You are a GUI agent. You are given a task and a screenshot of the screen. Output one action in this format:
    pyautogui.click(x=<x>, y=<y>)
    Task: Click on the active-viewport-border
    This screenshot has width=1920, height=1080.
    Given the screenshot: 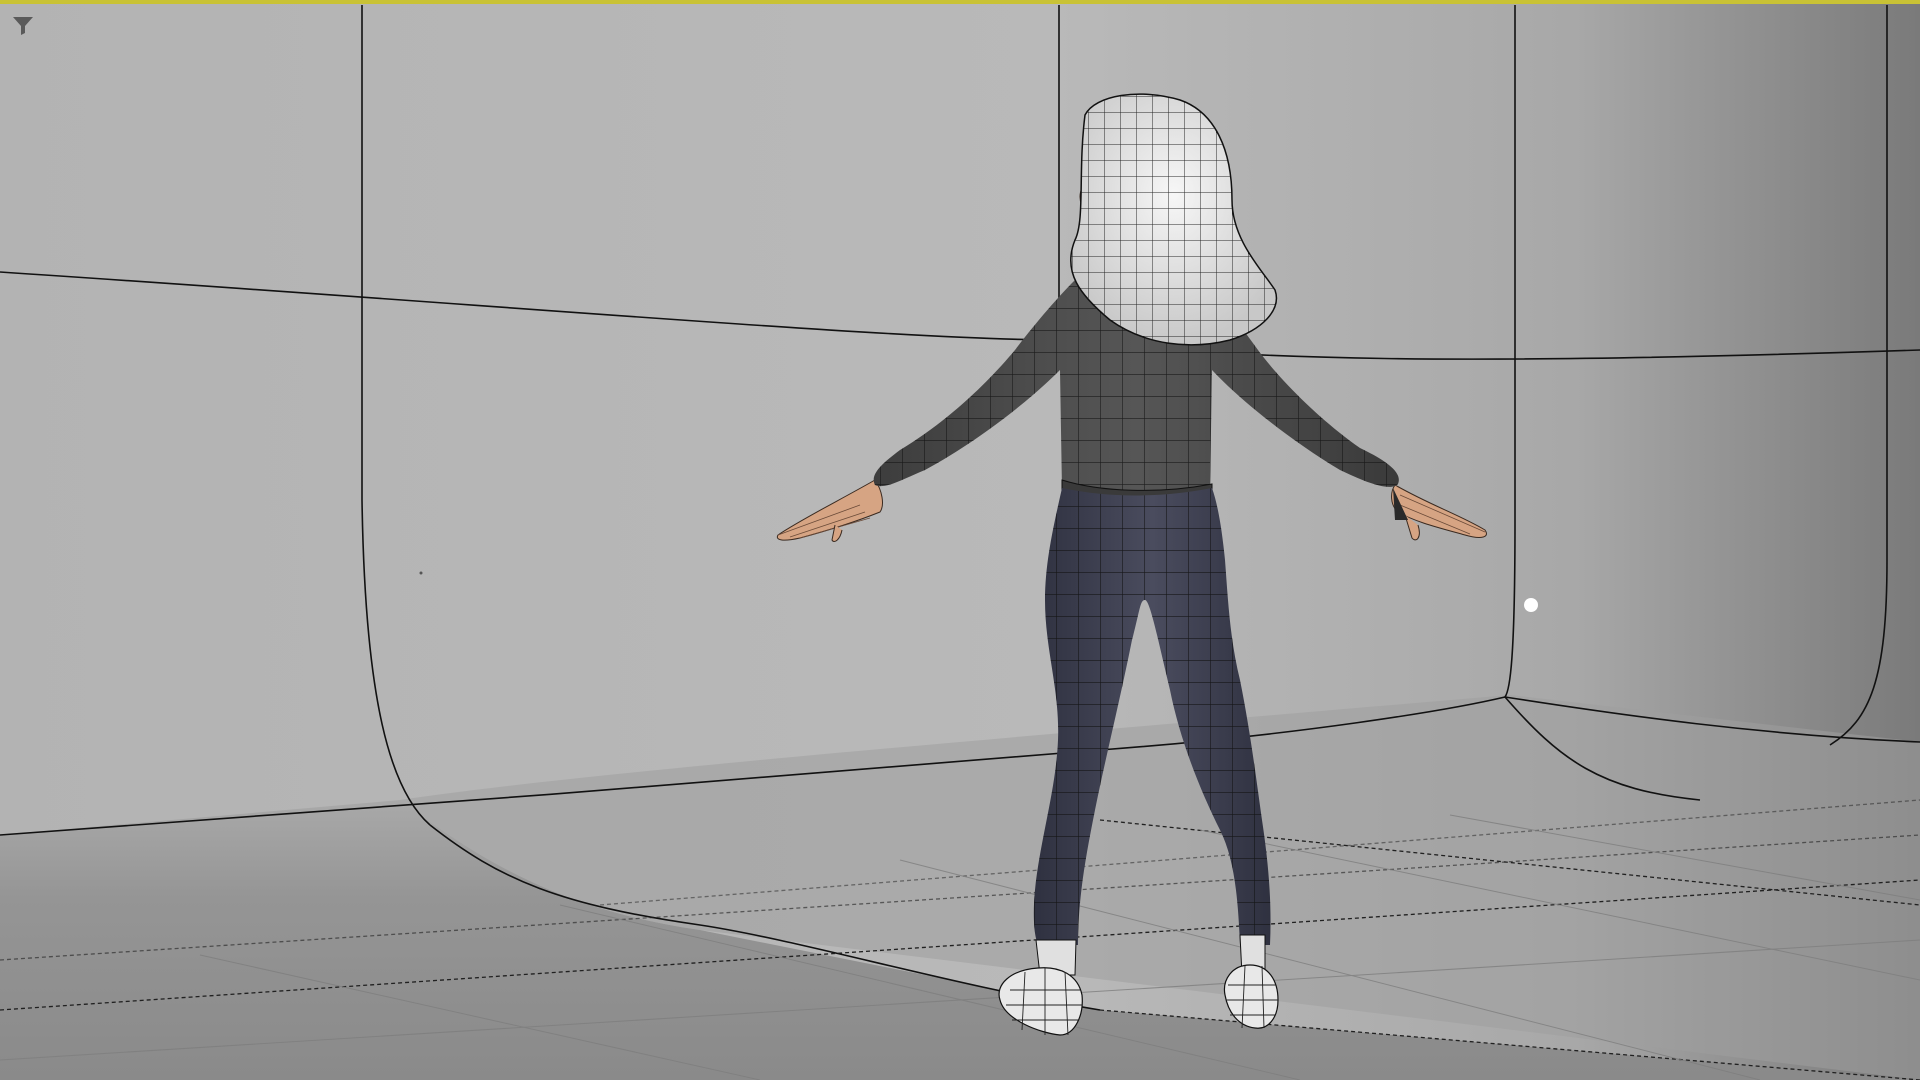 What is the action you would take?
    pyautogui.click(x=960, y=2)
    